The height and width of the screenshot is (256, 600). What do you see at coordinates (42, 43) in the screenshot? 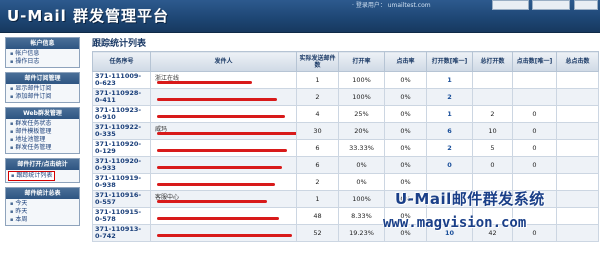
I see `sidebar-group-title: 帐户信息` at bounding box center [42, 43].